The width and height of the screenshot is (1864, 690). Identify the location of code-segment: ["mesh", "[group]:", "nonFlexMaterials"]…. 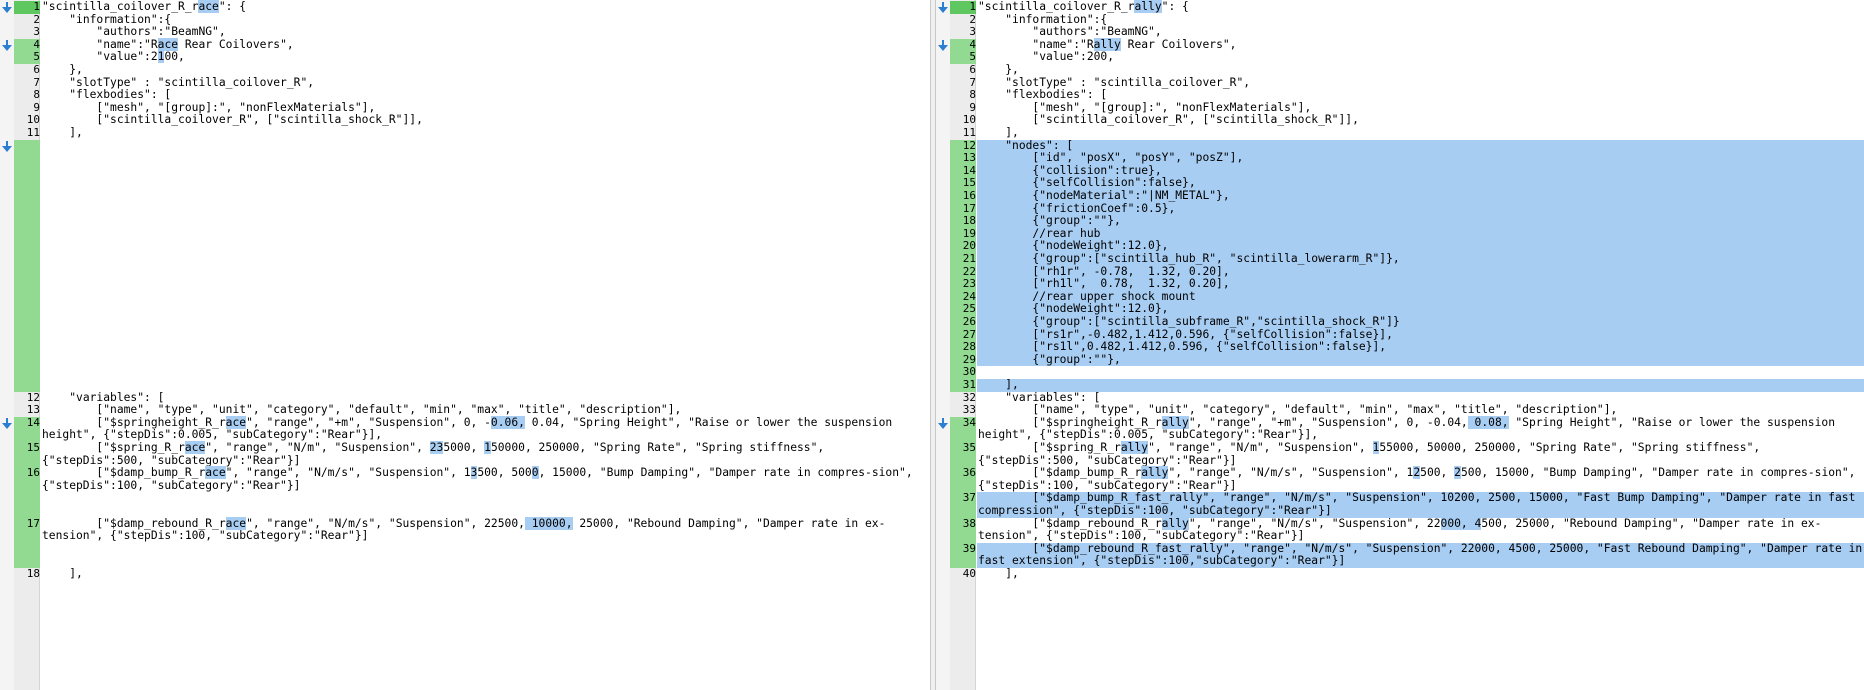
(1145, 107).